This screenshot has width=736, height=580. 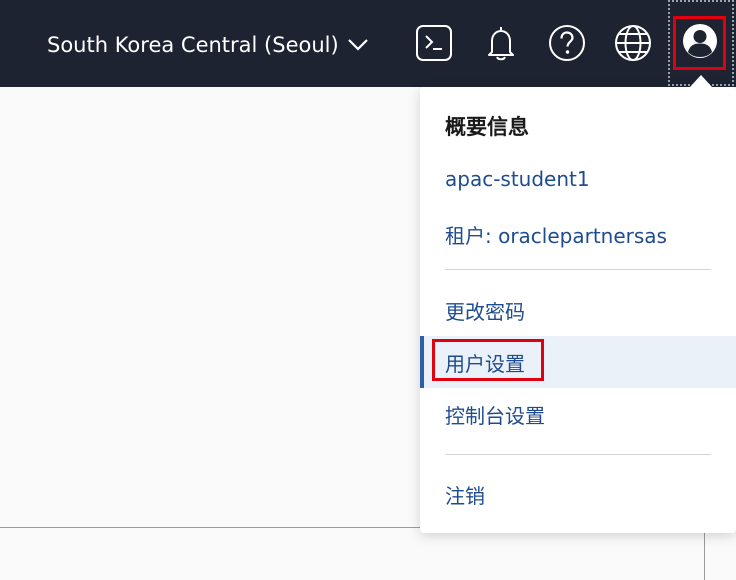 What do you see at coordinates (517, 179) in the screenshot?
I see `username-link: apac-student1` at bounding box center [517, 179].